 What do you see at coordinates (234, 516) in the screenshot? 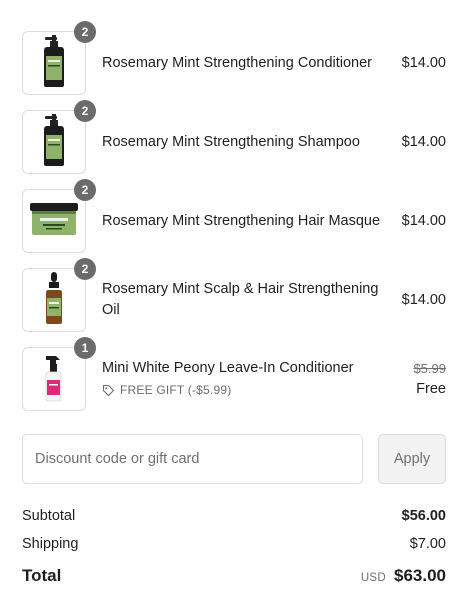
I see `subtotal-row: Subtotal $56.00` at bounding box center [234, 516].